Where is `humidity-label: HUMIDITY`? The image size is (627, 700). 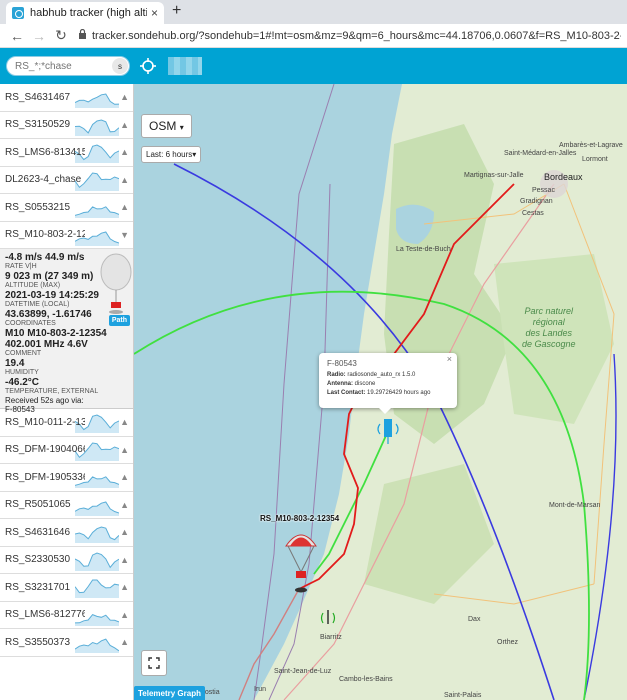 humidity-label: HUMIDITY is located at coordinates (22, 372).